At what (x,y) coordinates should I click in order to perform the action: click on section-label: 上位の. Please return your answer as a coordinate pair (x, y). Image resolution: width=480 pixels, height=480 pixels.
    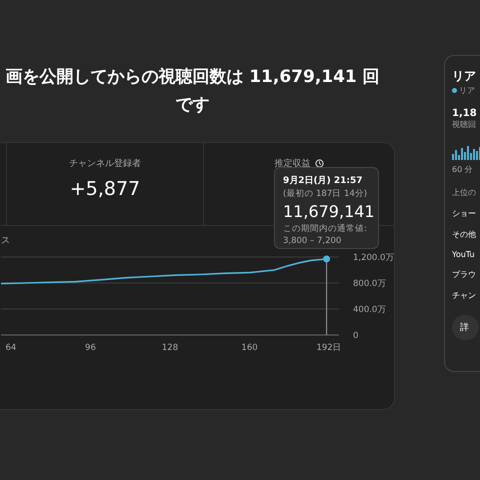
    Looking at the image, I should click on (464, 192).